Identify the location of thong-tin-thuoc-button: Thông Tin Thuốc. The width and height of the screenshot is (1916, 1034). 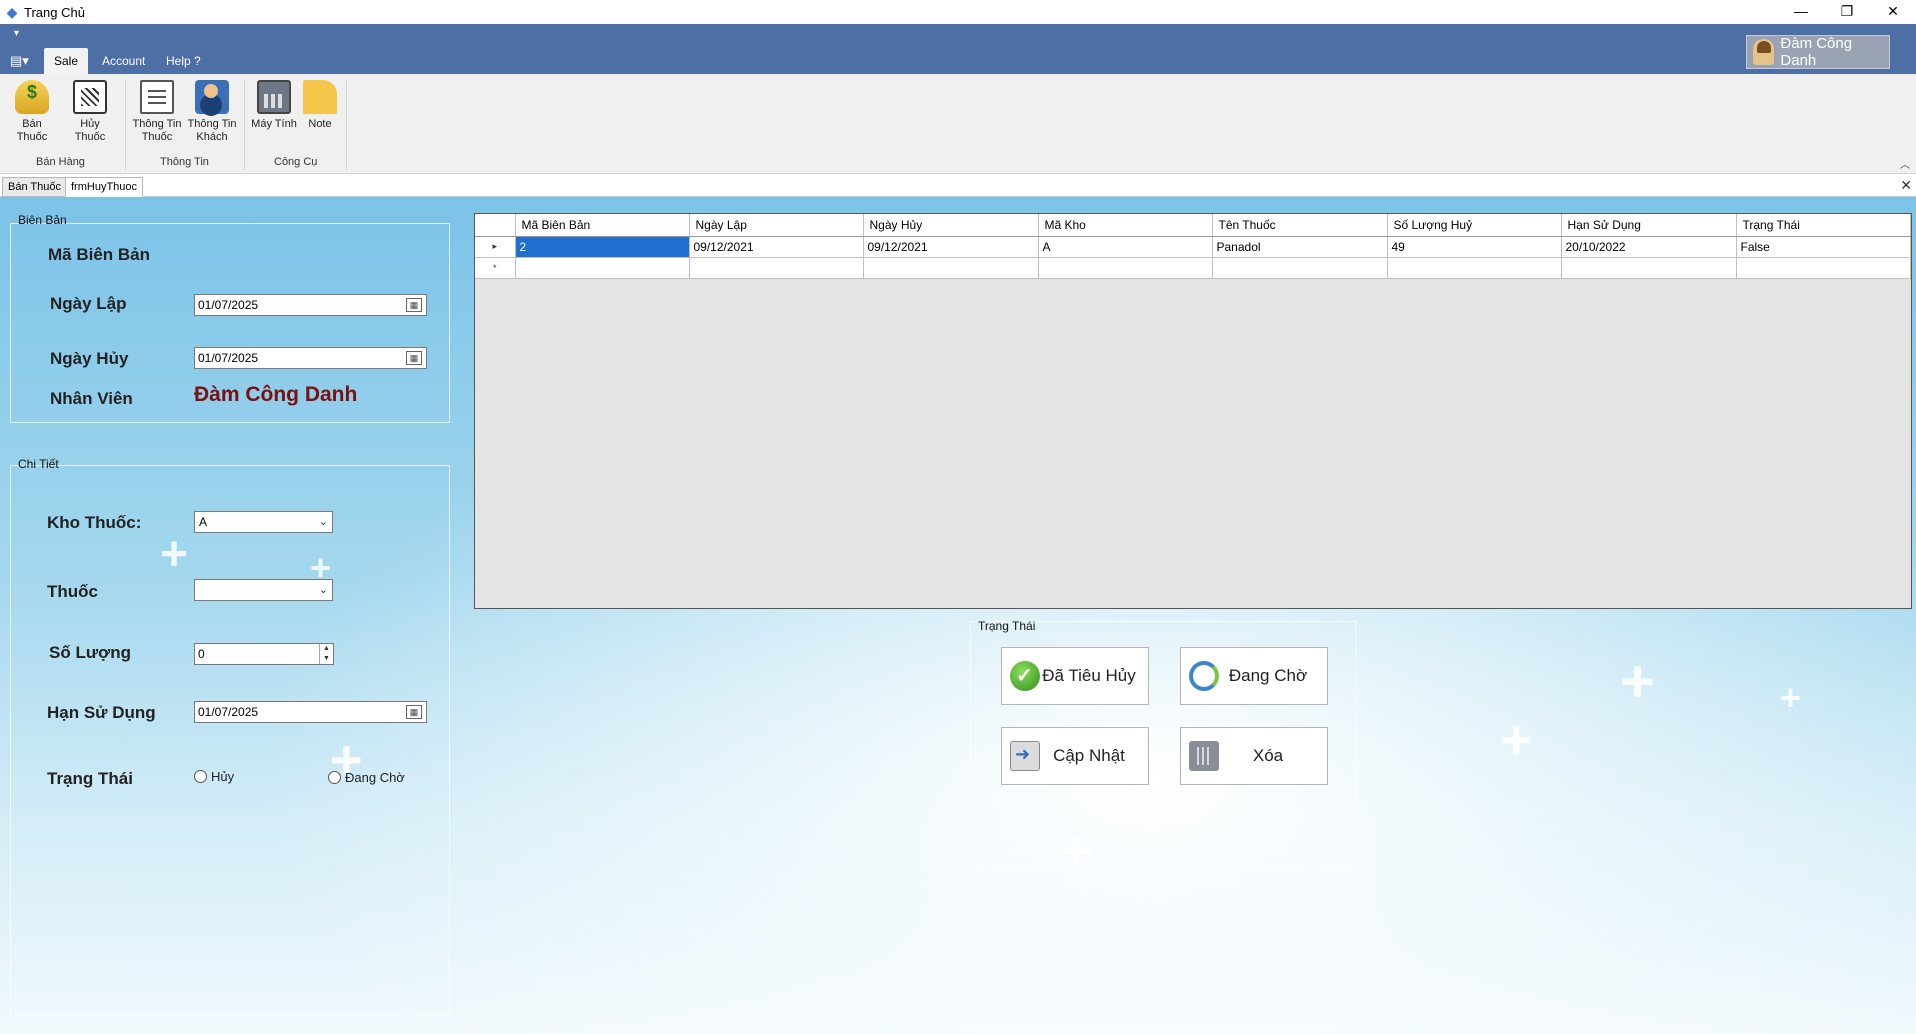
(157, 112).